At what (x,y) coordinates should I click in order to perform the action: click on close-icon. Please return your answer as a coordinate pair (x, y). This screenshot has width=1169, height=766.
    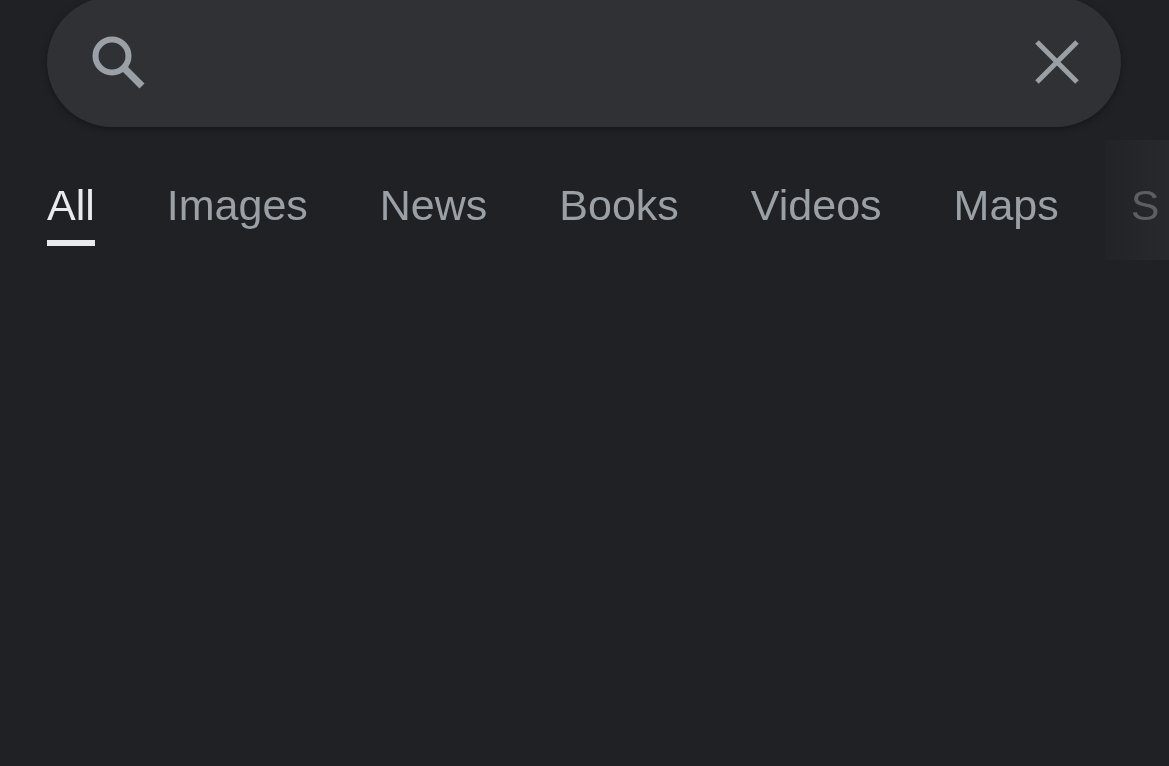
    Looking at the image, I should click on (1057, 62).